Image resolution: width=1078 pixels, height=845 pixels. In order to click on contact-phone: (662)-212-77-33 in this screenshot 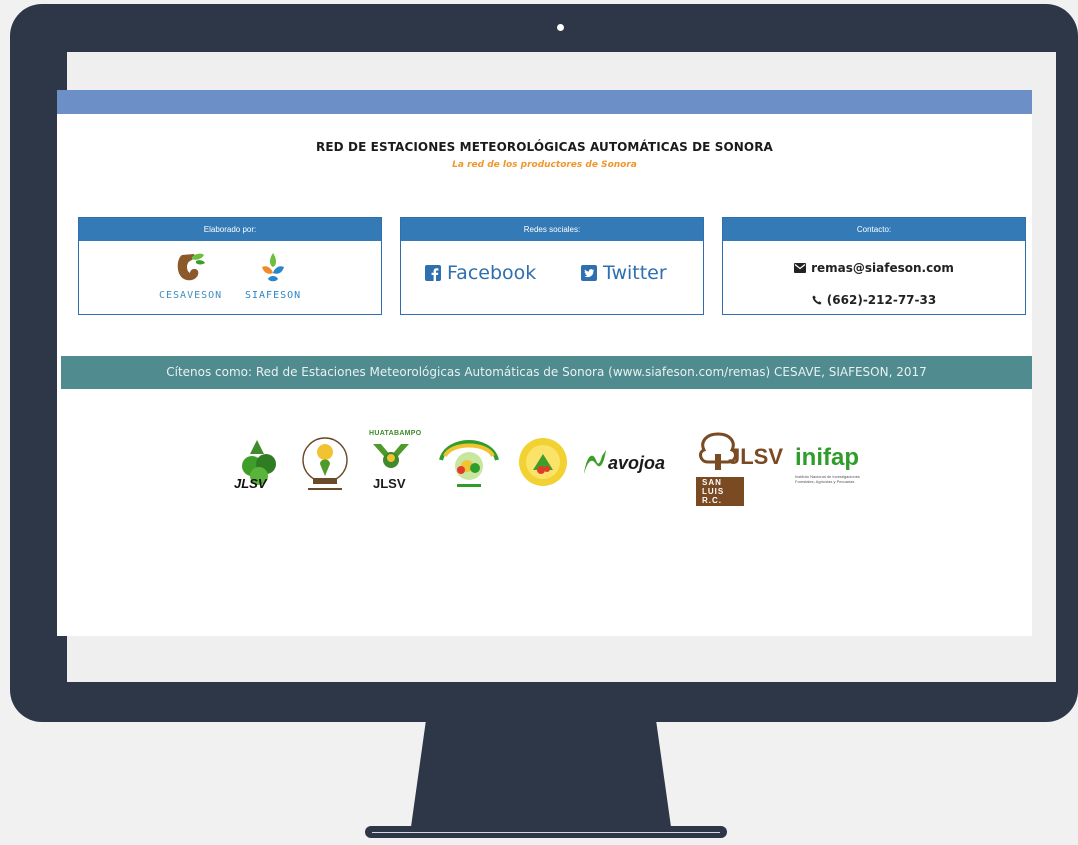, I will do `click(874, 300)`.